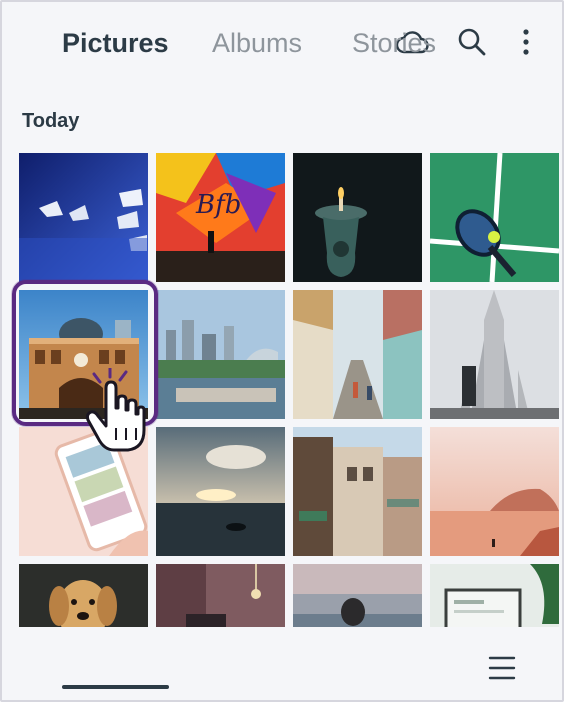 The image size is (564, 702). I want to click on photo-interior-room, so click(220, 595).